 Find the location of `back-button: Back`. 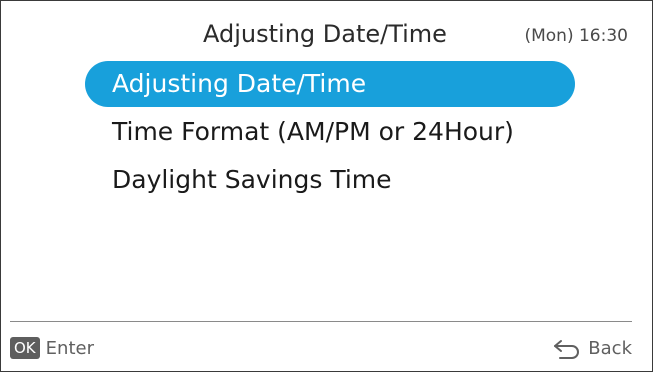

back-button: Back is located at coordinates (592, 348).